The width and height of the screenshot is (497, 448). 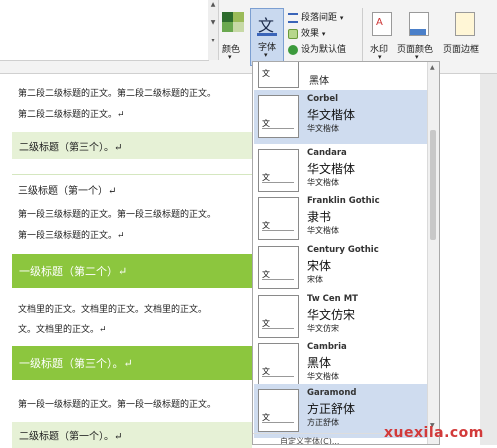 I want to click on page-border-label: 页面边框, so click(x=461, y=50).